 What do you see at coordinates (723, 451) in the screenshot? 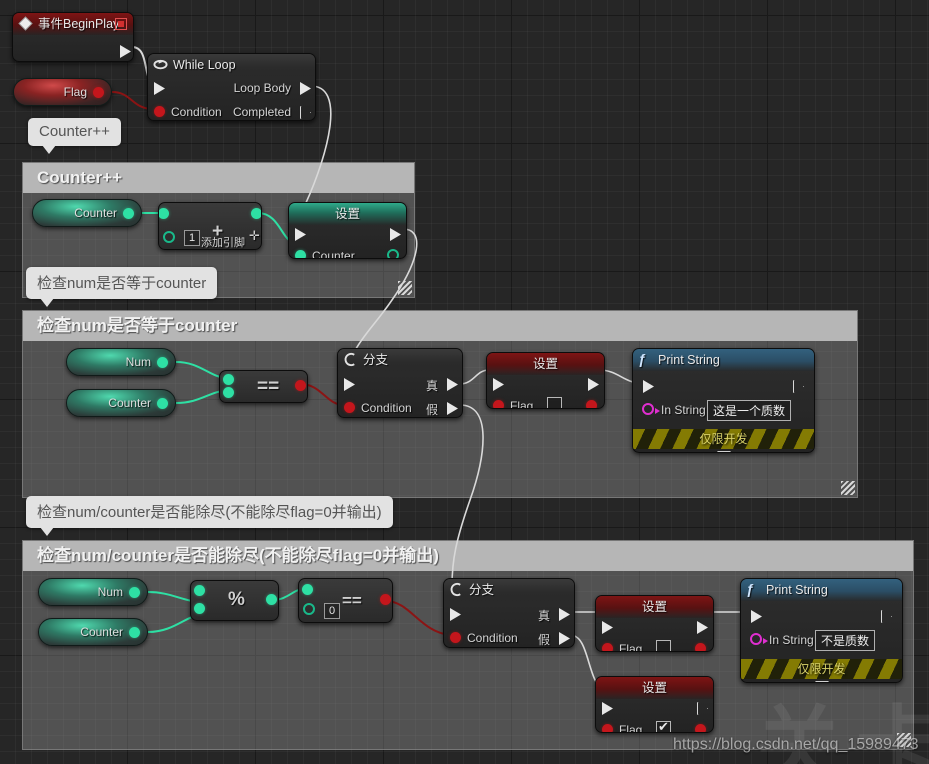
I see `expand-caret-icon` at bounding box center [723, 451].